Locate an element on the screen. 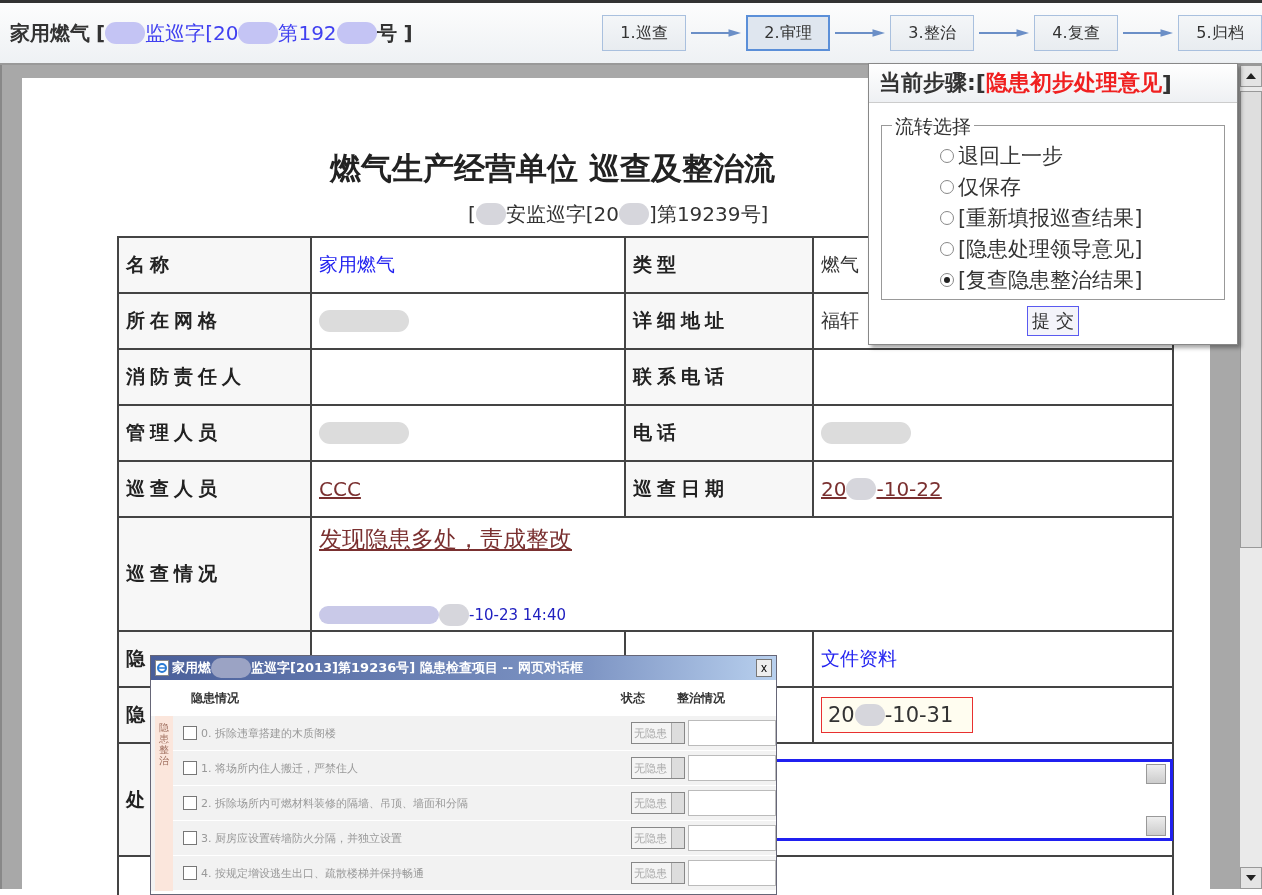 The height and width of the screenshot is (895, 1262). triangle-up-icon is located at coordinates (1251, 76).